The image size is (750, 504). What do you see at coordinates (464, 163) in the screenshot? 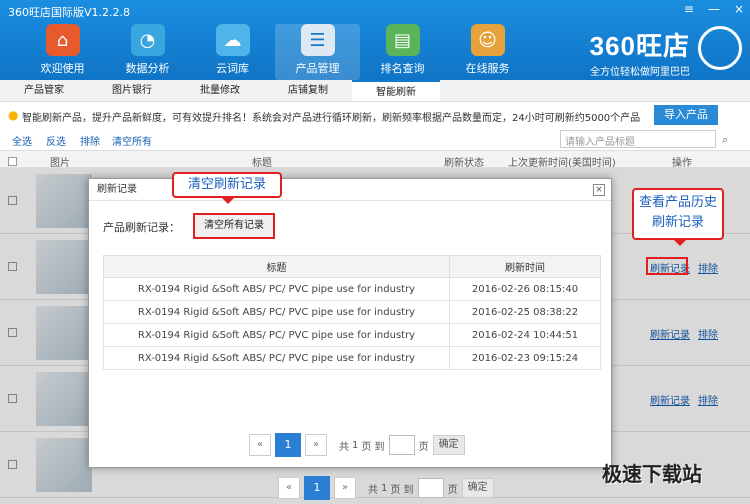
I see `col-refresh-status: 刷新状态` at bounding box center [464, 163].